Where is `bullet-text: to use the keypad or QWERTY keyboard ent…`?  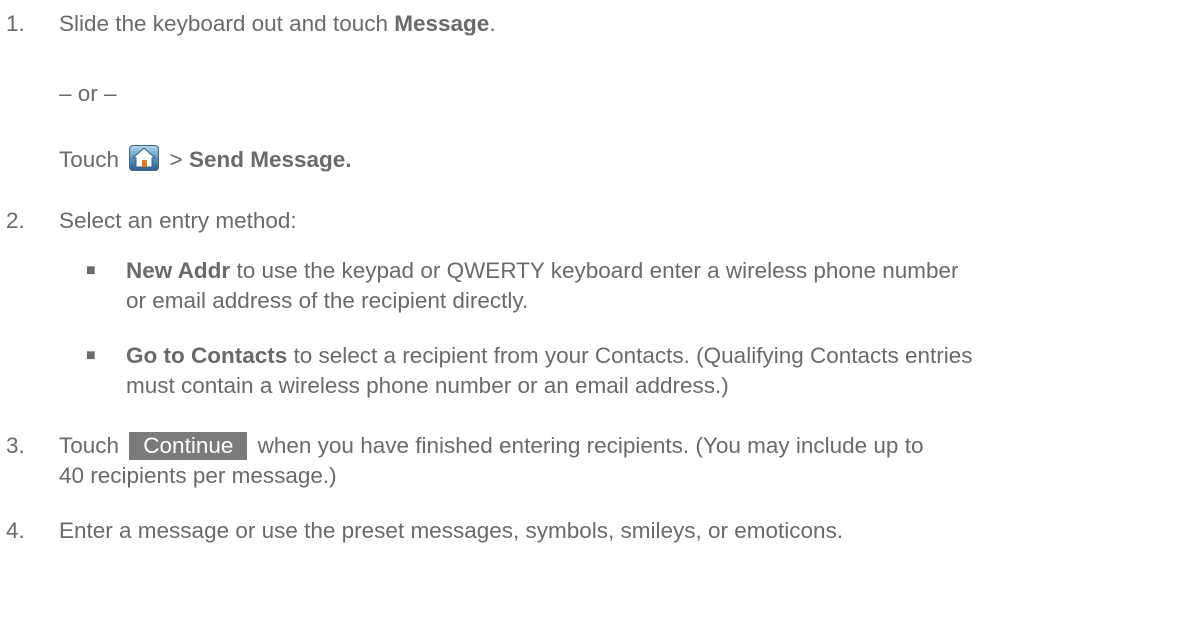 bullet-text: to use the keypad or QWERTY keyboard ent… is located at coordinates (594, 270).